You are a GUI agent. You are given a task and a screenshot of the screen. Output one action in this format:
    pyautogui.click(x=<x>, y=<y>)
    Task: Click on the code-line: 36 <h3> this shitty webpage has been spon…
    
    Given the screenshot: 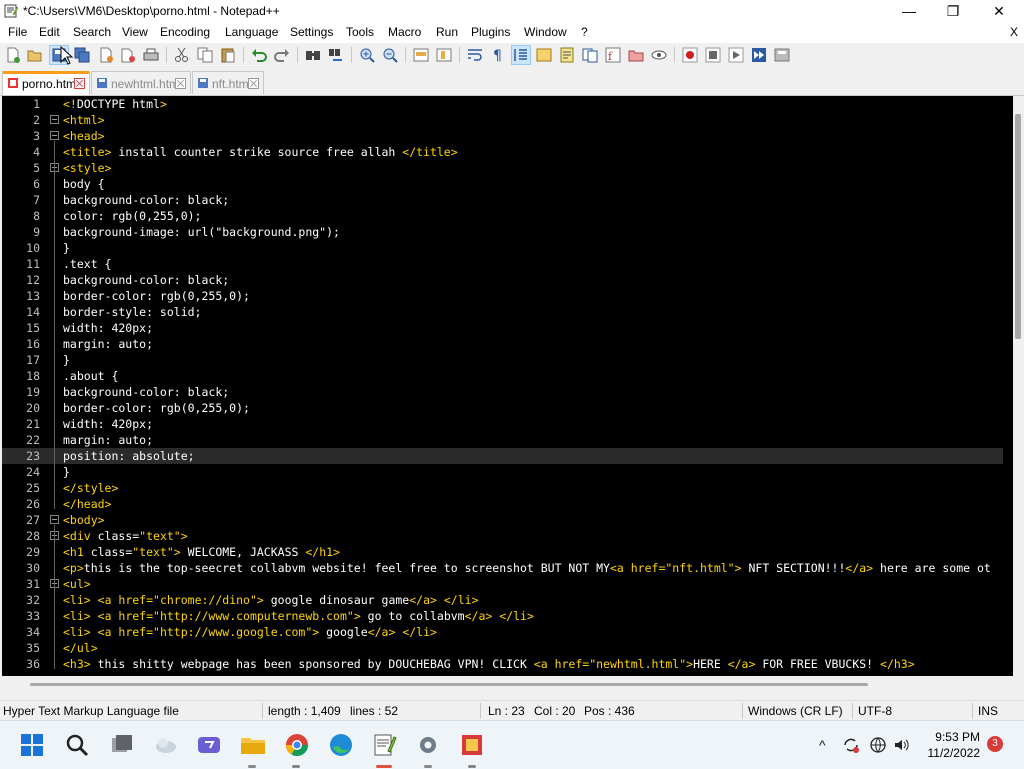 What is the action you would take?
    pyautogui.click(x=502, y=664)
    